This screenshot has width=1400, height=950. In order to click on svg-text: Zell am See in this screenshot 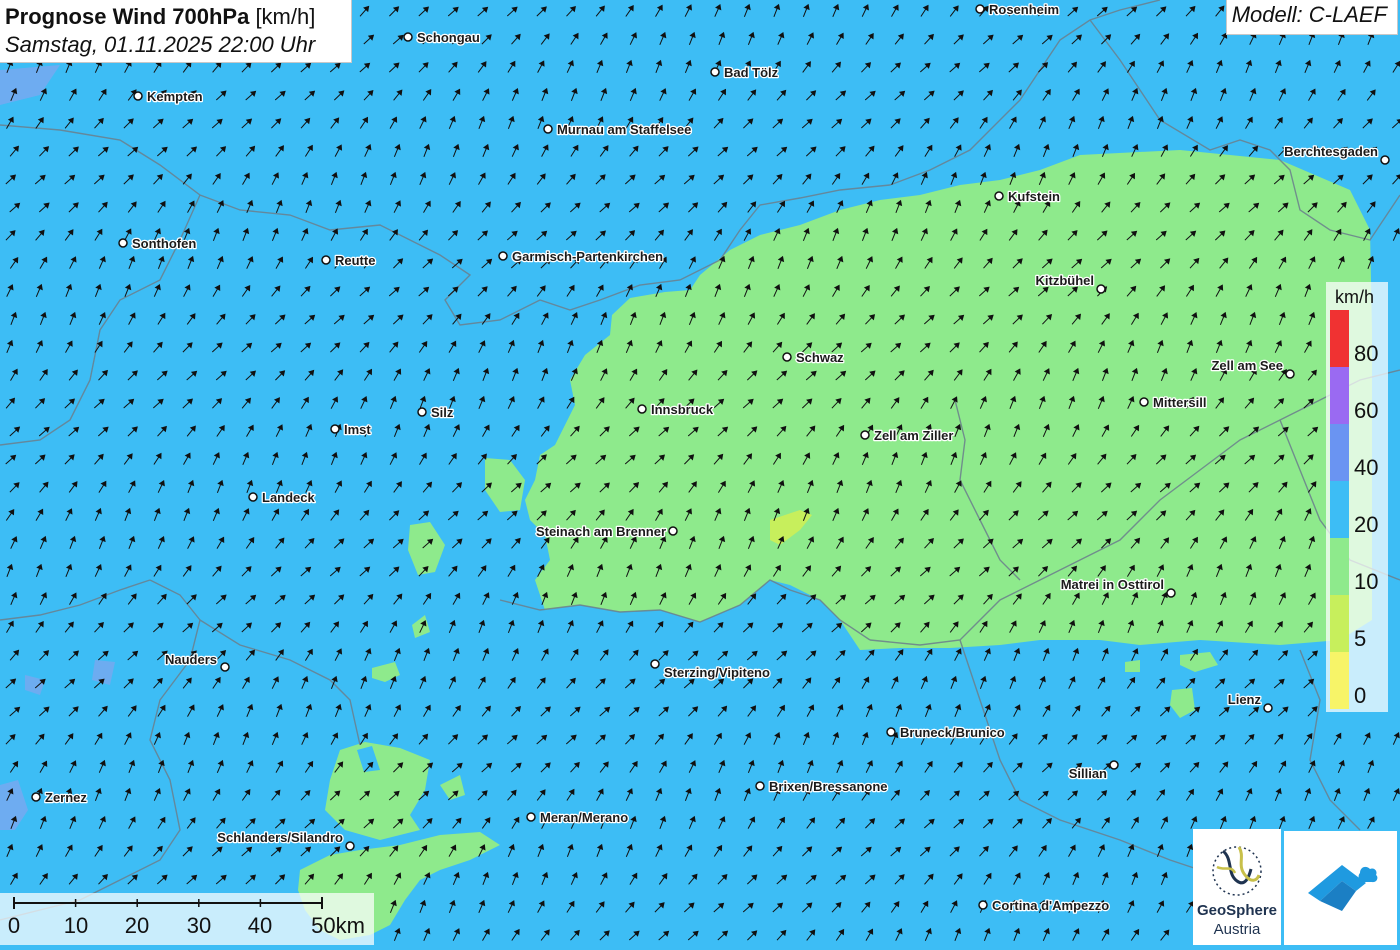, I will do `click(1247, 365)`.